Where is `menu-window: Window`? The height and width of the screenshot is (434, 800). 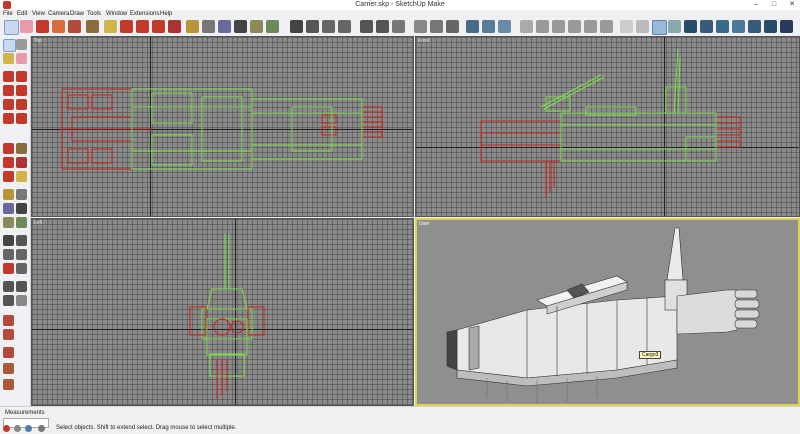 menu-window: Window is located at coordinates (116, 14).